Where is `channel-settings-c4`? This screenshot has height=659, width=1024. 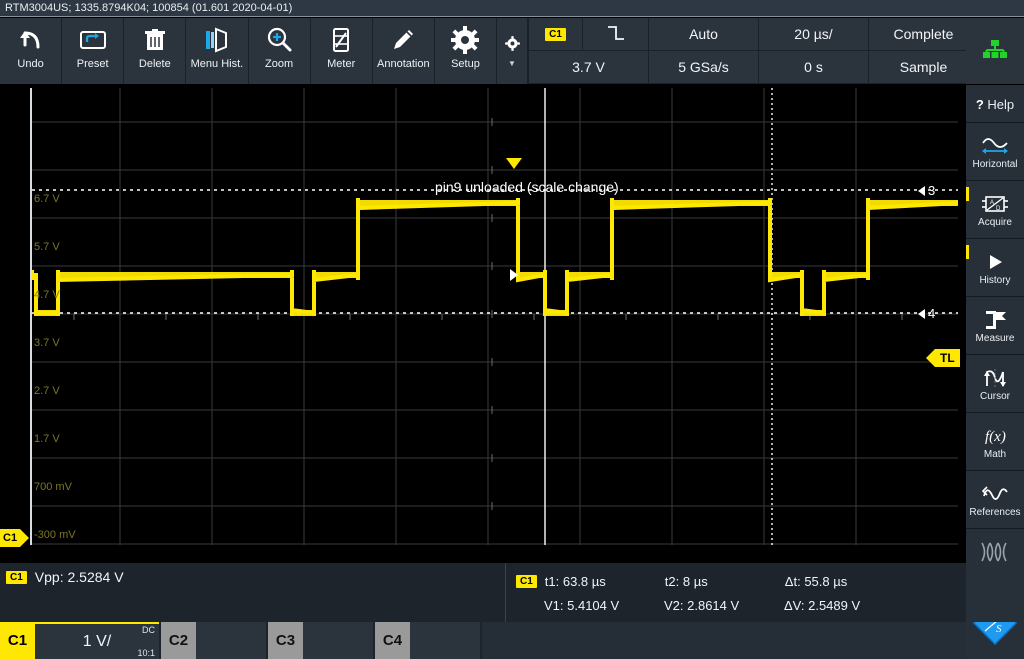 channel-settings-c4 is located at coordinates (445, 640).